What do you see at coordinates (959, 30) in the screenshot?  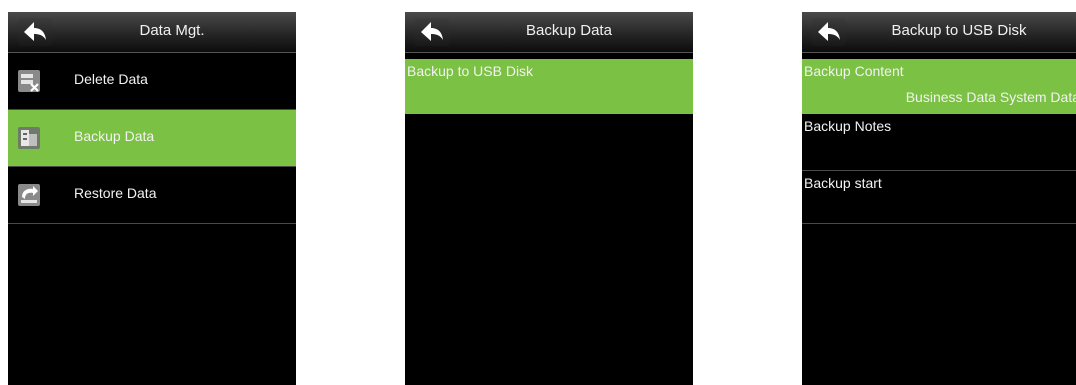 I see `screen-title: Backup to USB Disk` at bounding box center [959, 30].